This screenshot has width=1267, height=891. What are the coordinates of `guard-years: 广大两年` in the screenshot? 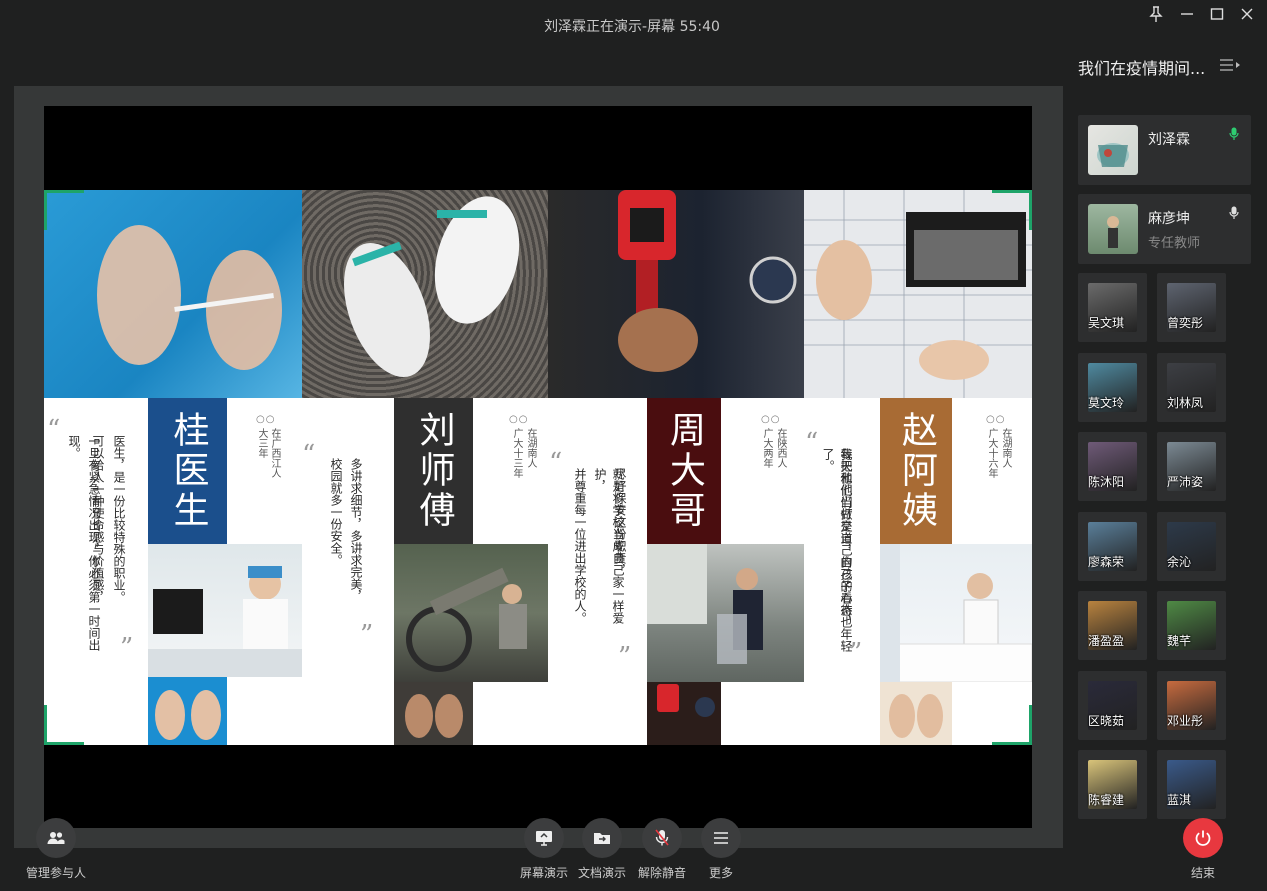 It's located at (766, 448).